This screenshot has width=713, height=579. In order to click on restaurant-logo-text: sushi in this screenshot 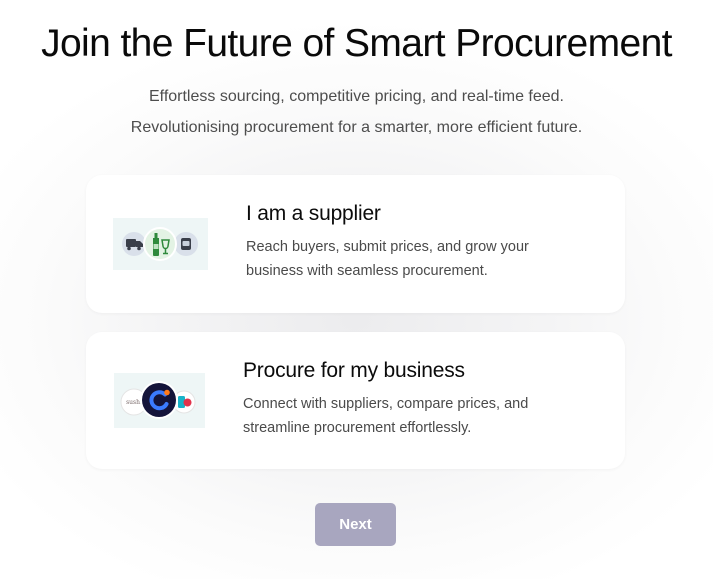, I will do `click(134, 402)`.